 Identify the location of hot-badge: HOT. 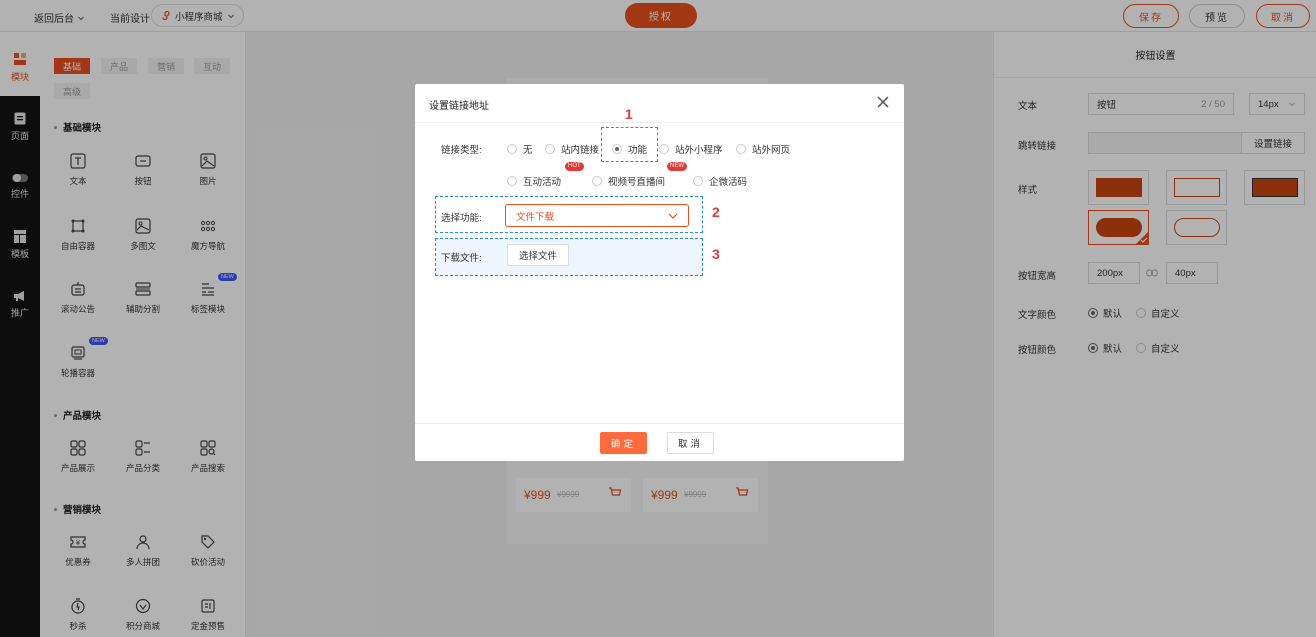
(574, 166).